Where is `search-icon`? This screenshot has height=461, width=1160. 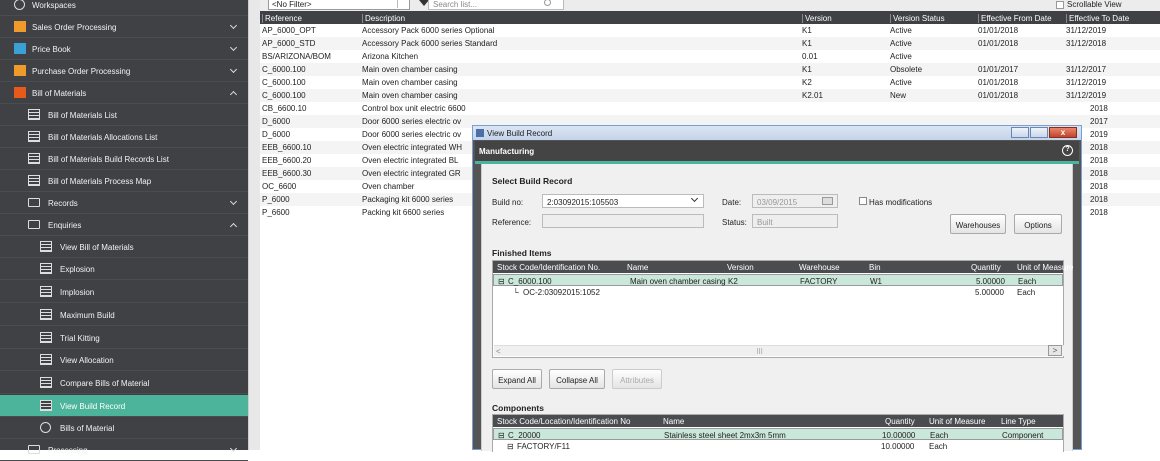 search-icon is located at coordinates (547, 3).